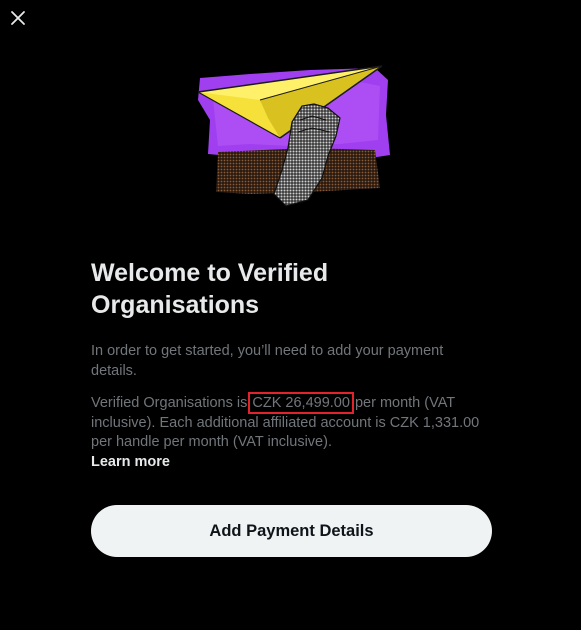  I want to click on dialog-title-line1: Welcome to Verified, so click(210, 273).